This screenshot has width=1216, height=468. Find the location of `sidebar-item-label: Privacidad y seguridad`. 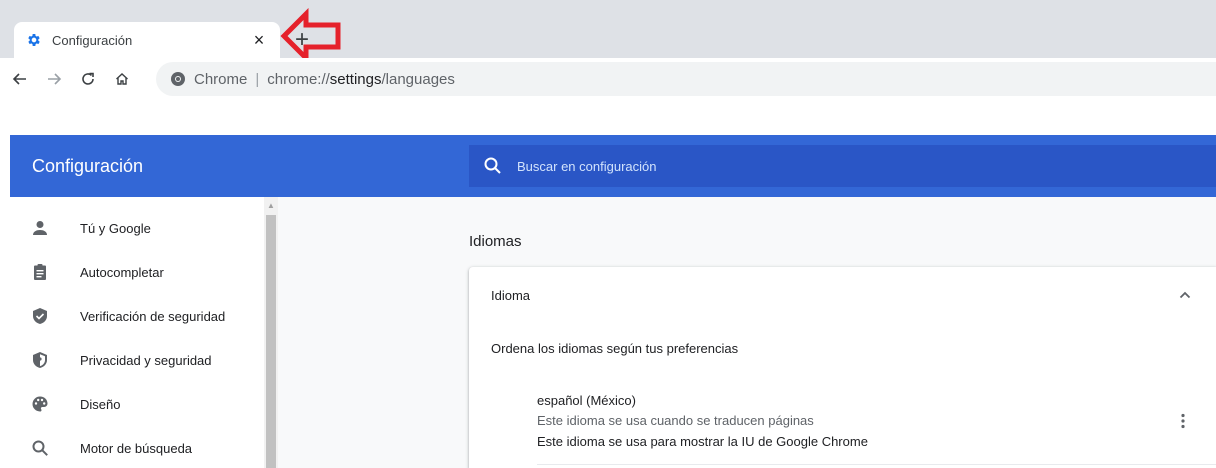

sidebar-item-label: Privacidad y seguridad is located at coordinates (146, 360).